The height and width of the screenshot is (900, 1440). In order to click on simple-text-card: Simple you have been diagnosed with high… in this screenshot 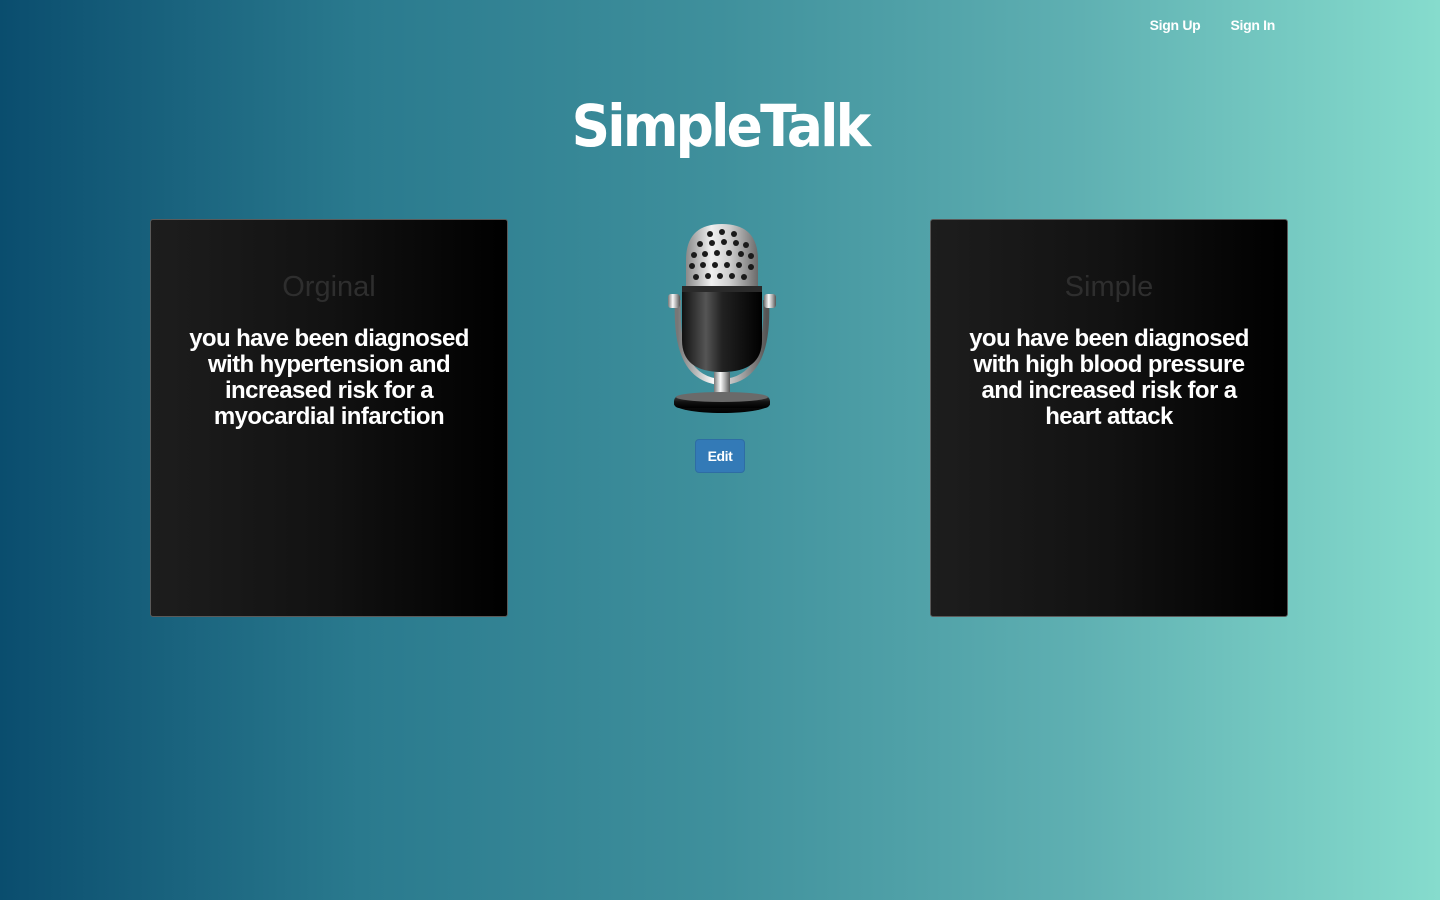, I will do `click(1109, 418)`.